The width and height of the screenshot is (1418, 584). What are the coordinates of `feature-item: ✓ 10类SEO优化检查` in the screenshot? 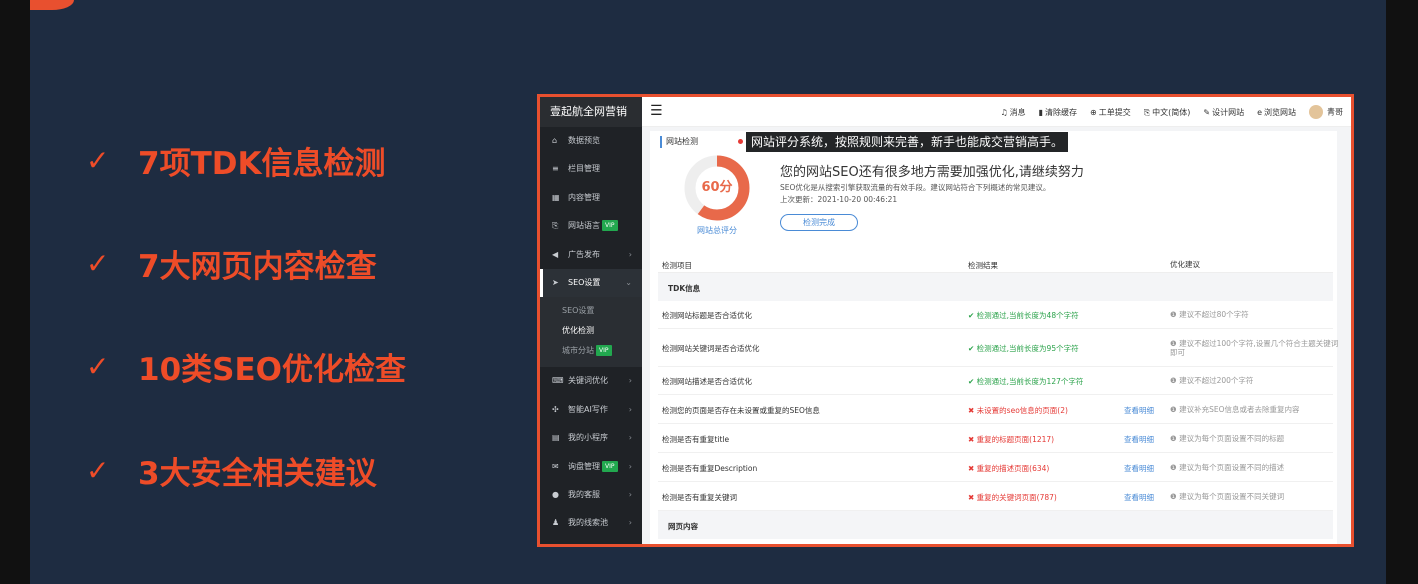 It's located at (246, 366).